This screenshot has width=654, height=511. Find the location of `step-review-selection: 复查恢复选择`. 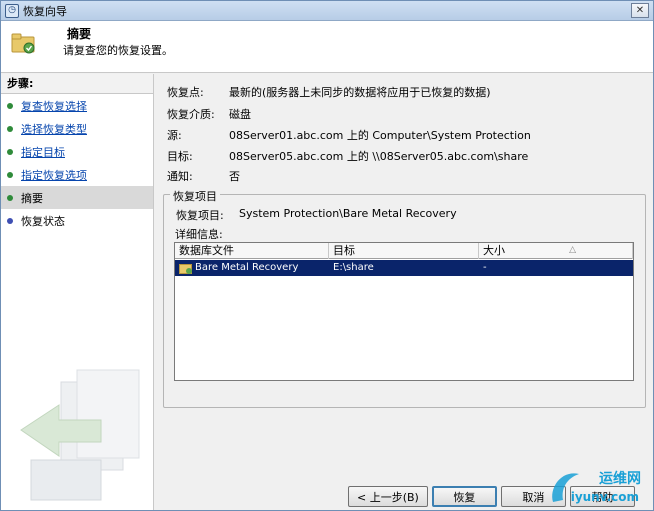

step-review-selection: 复查恢复选择 is located at coordinates (77, 105).